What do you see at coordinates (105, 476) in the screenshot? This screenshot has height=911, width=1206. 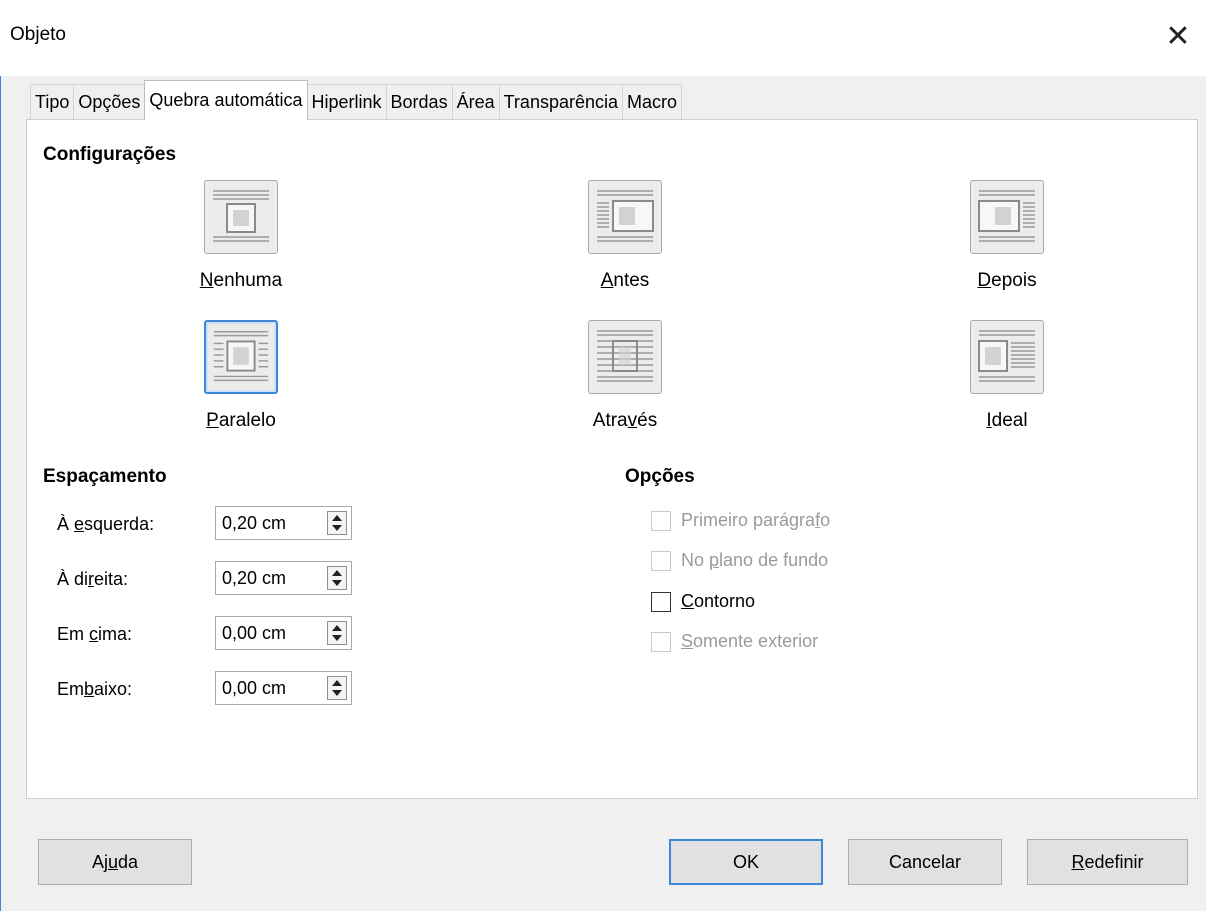 I see `spacing-title: Espaçamento` at bounding box center [105, 476].